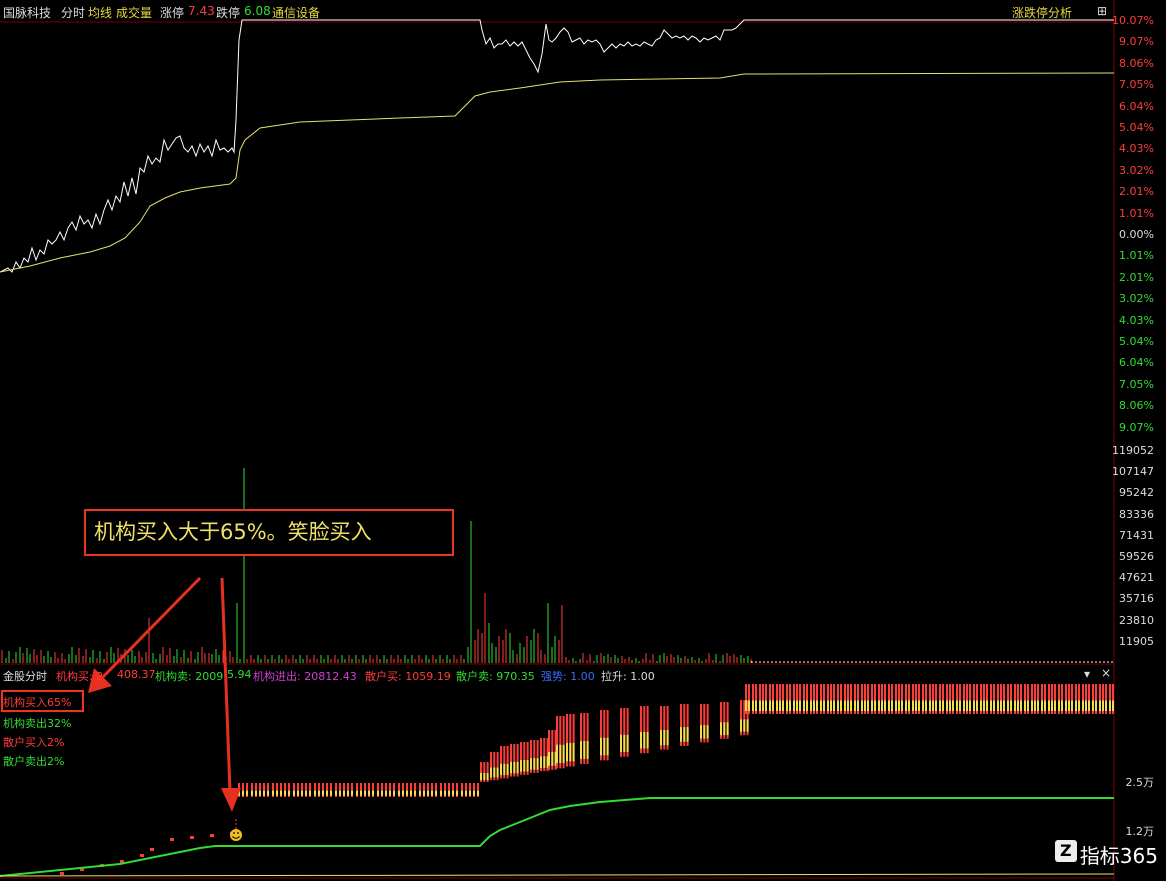  Describe the element at coordinates (1106, 673) in the screenshot. I see `indicator-close-icon: ×` at that location.